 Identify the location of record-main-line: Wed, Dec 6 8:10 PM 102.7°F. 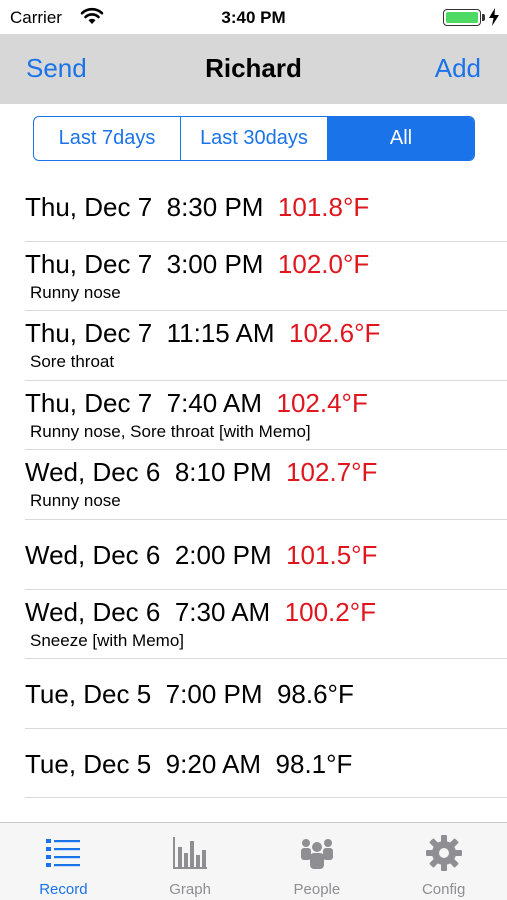
(201, 472).